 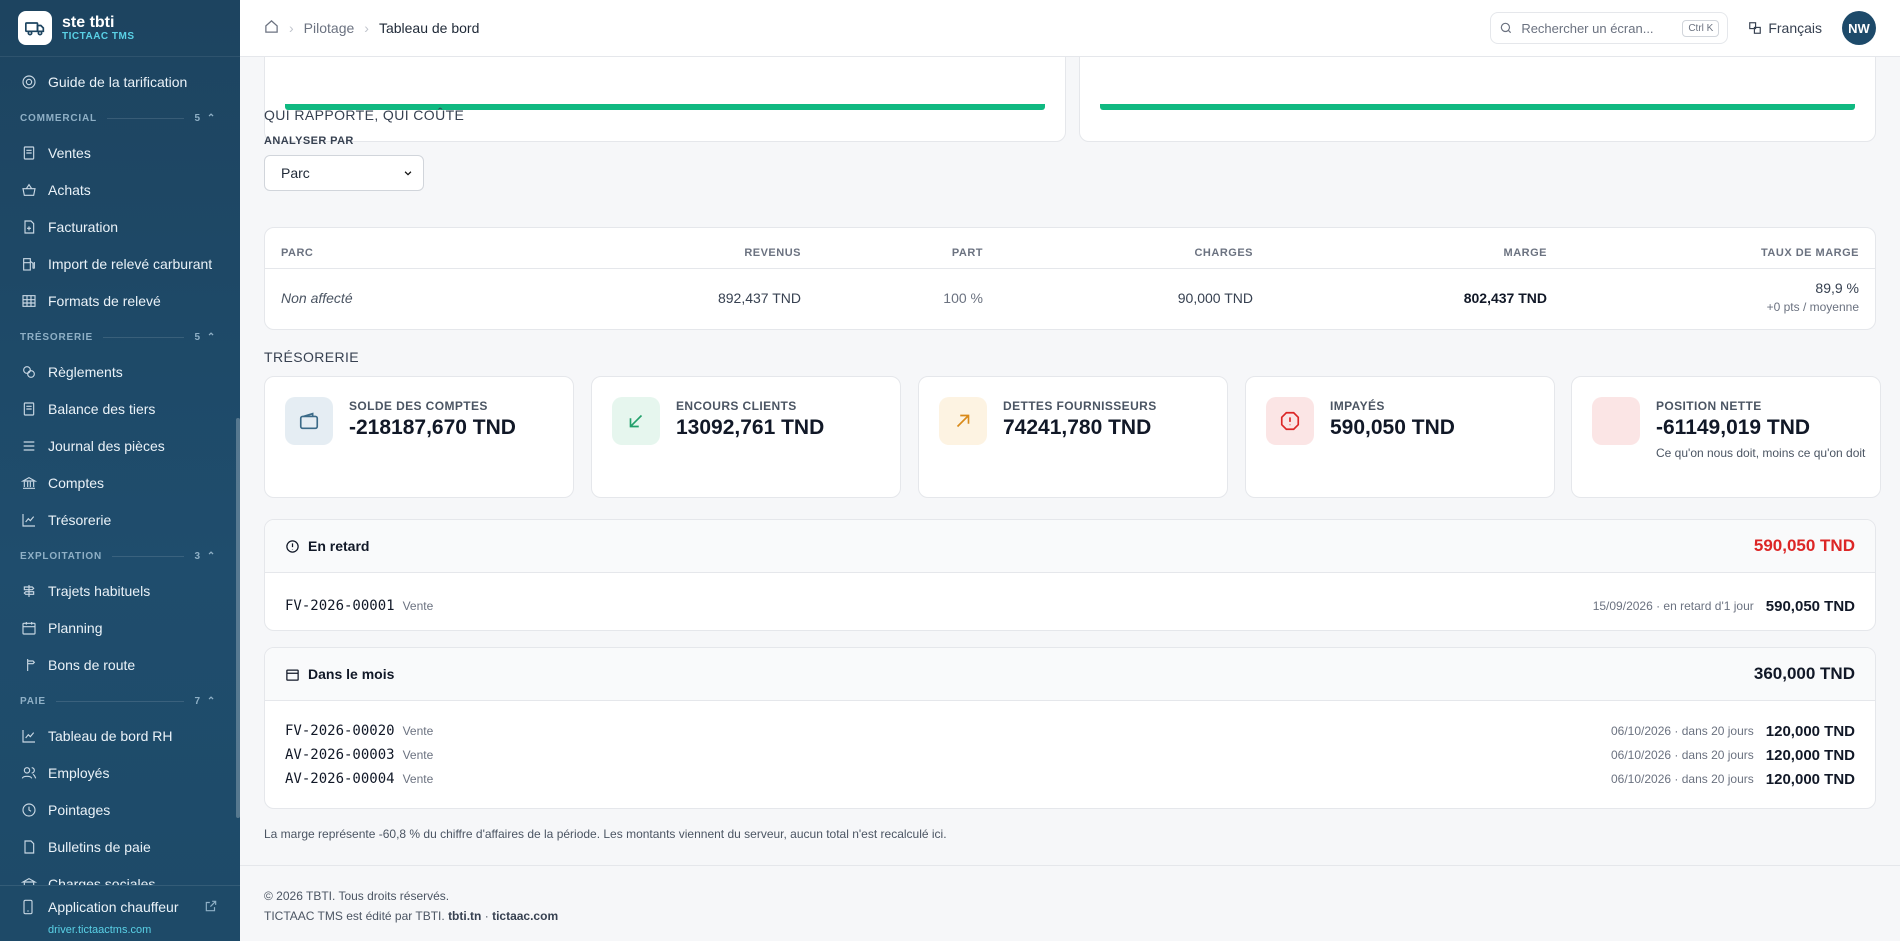 I want to click on footer-link-tictaac: tictaac.com, so click(x=525, y=916).